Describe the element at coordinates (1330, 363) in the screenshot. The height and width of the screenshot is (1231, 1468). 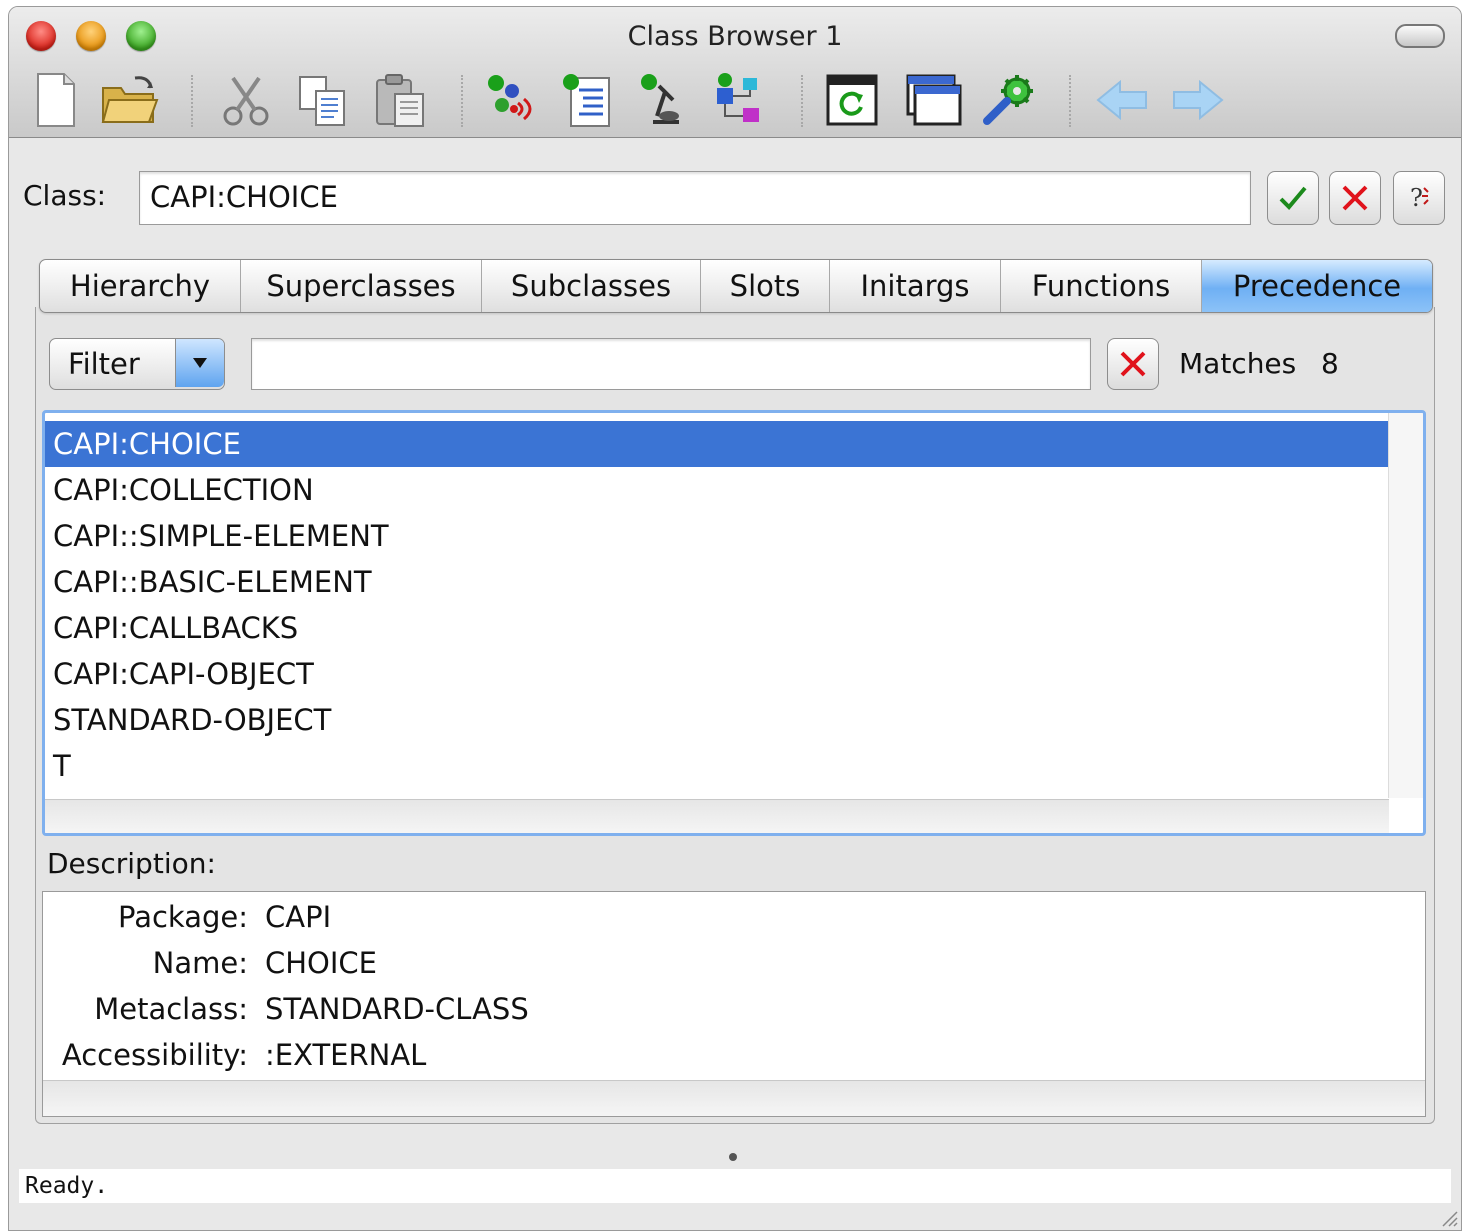
I see `matches-count: 8` at that location.